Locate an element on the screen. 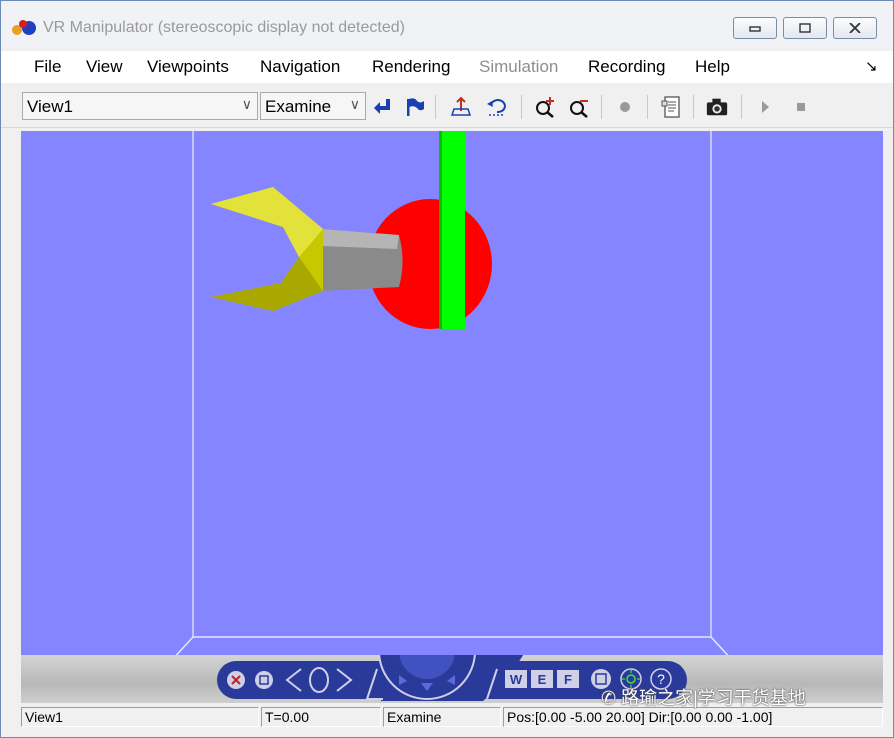 This screenshot has height=738, width=894. menu-help: Help is located at coordinates (712, 67).